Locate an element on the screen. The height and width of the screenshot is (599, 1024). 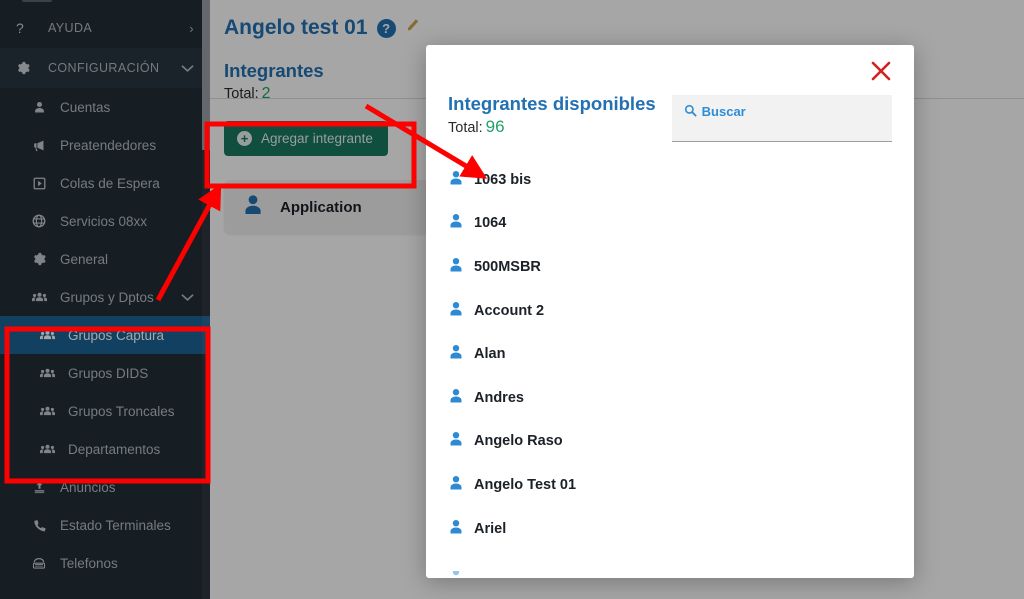
list-item-label: 500MSBR is located at coordinates (507, 266).